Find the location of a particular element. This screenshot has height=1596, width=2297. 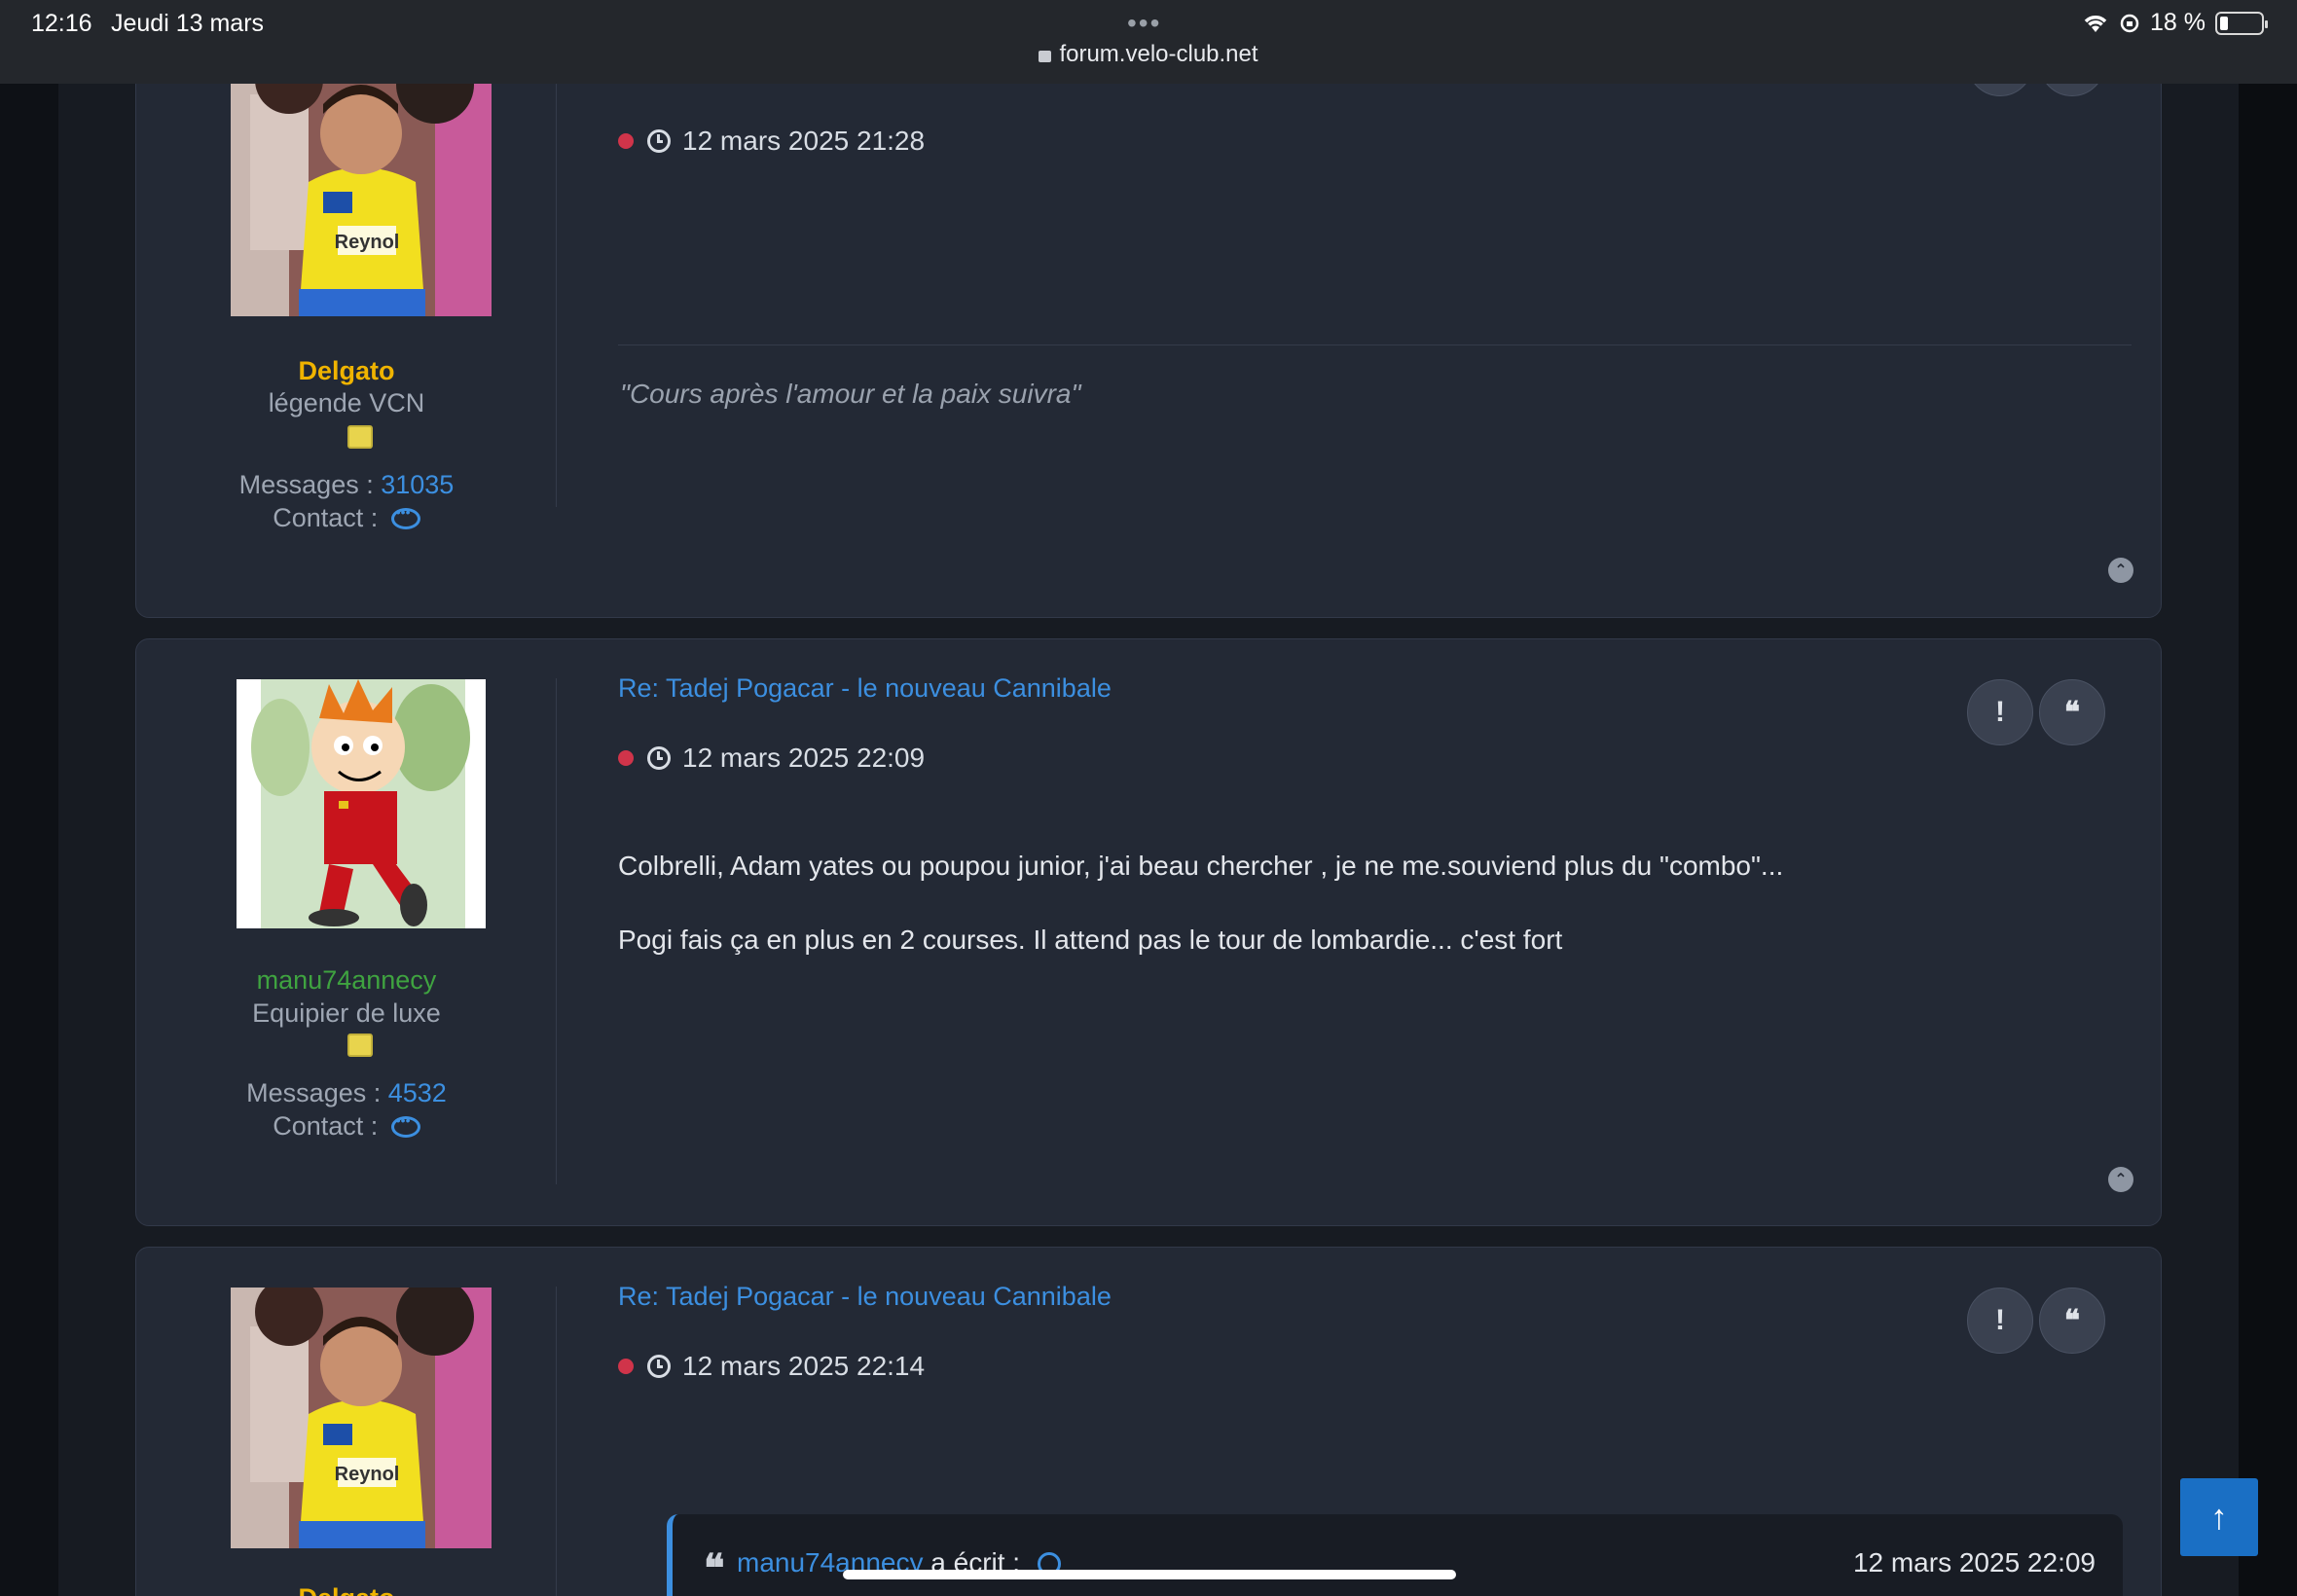

avatar-image is located at coordinates (362, 803).